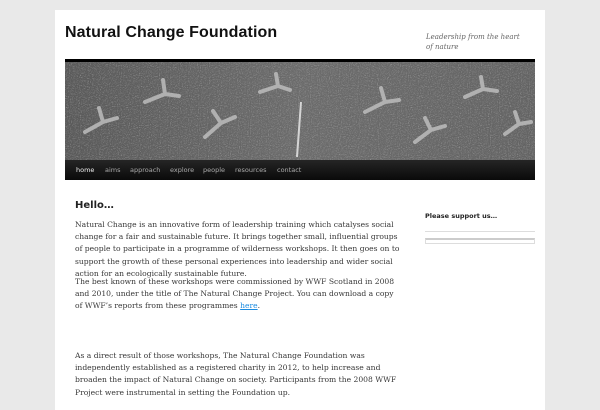 This screenshot has width=600, height=410. Describe the element at coordinates (145, 170) in the screenshot. I see `nav-approach: approach` at that location.